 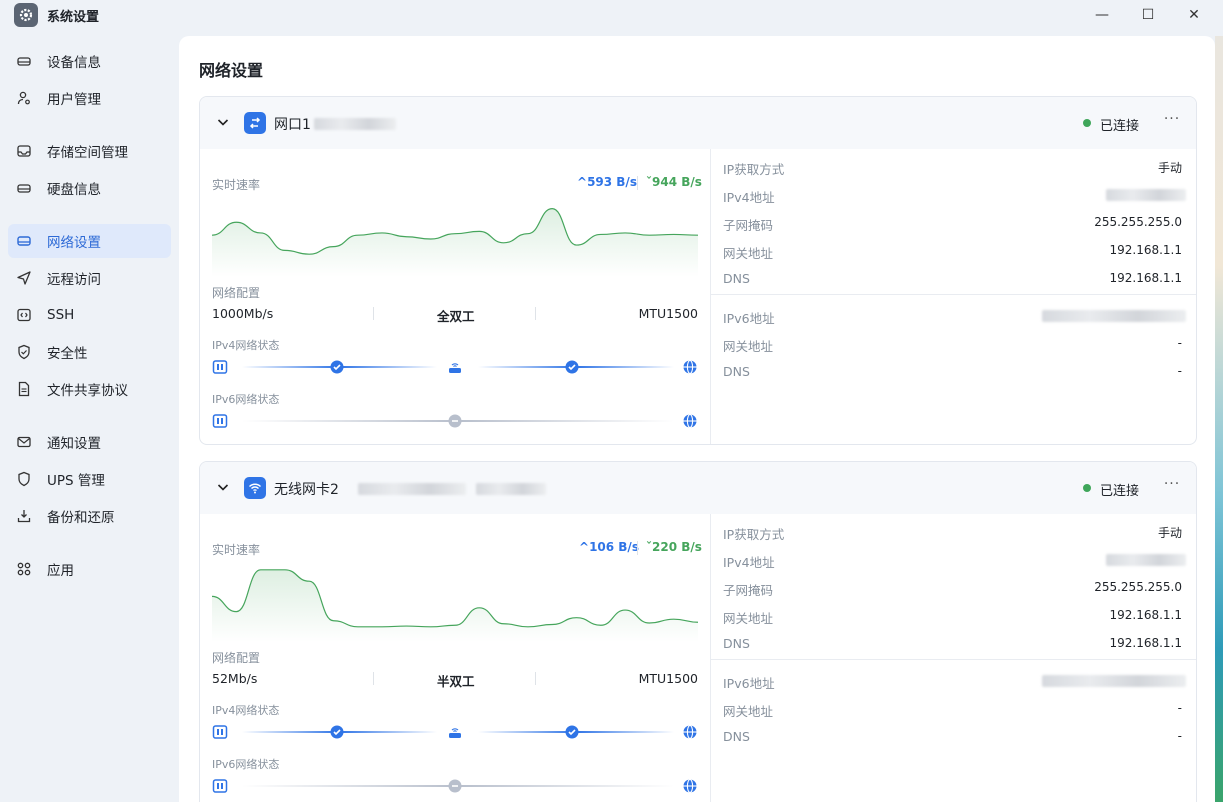 What do you see at coordinates (89, 569) in the screenshot?
I see `sidebar-item-apps: 应用` at bounding box center [89, 569].